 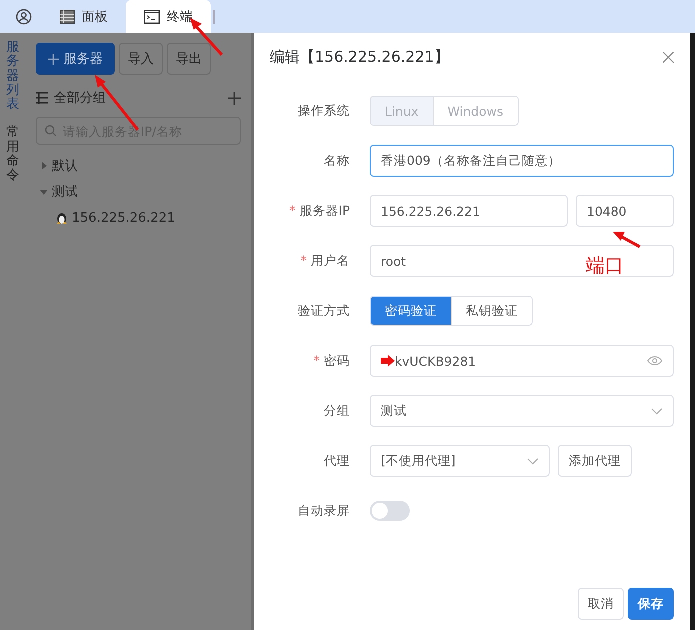 What do you see at coordinates (655, 361) in the screenshot?
I see `eye-icon` at bounding box center [655, 361].